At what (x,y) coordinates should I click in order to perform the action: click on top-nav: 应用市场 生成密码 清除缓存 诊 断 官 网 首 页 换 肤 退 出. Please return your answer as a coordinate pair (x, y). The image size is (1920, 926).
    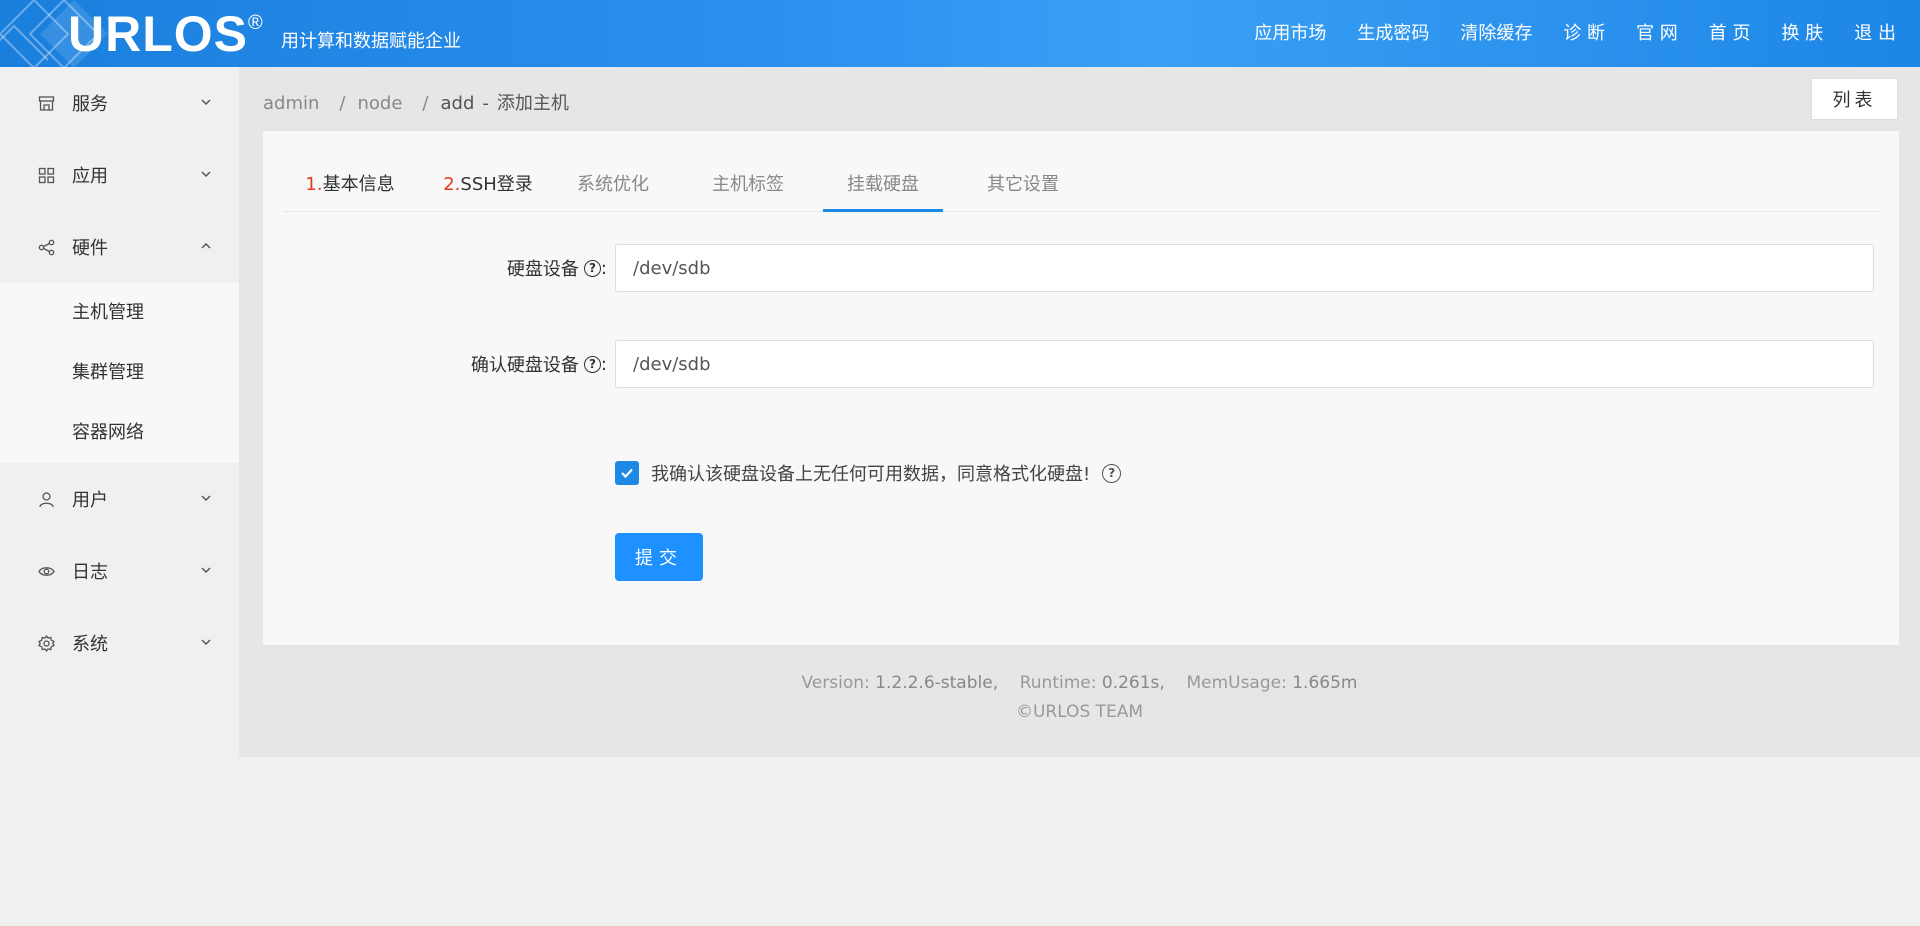
    Looking at the image, I should click on (1559, 33).